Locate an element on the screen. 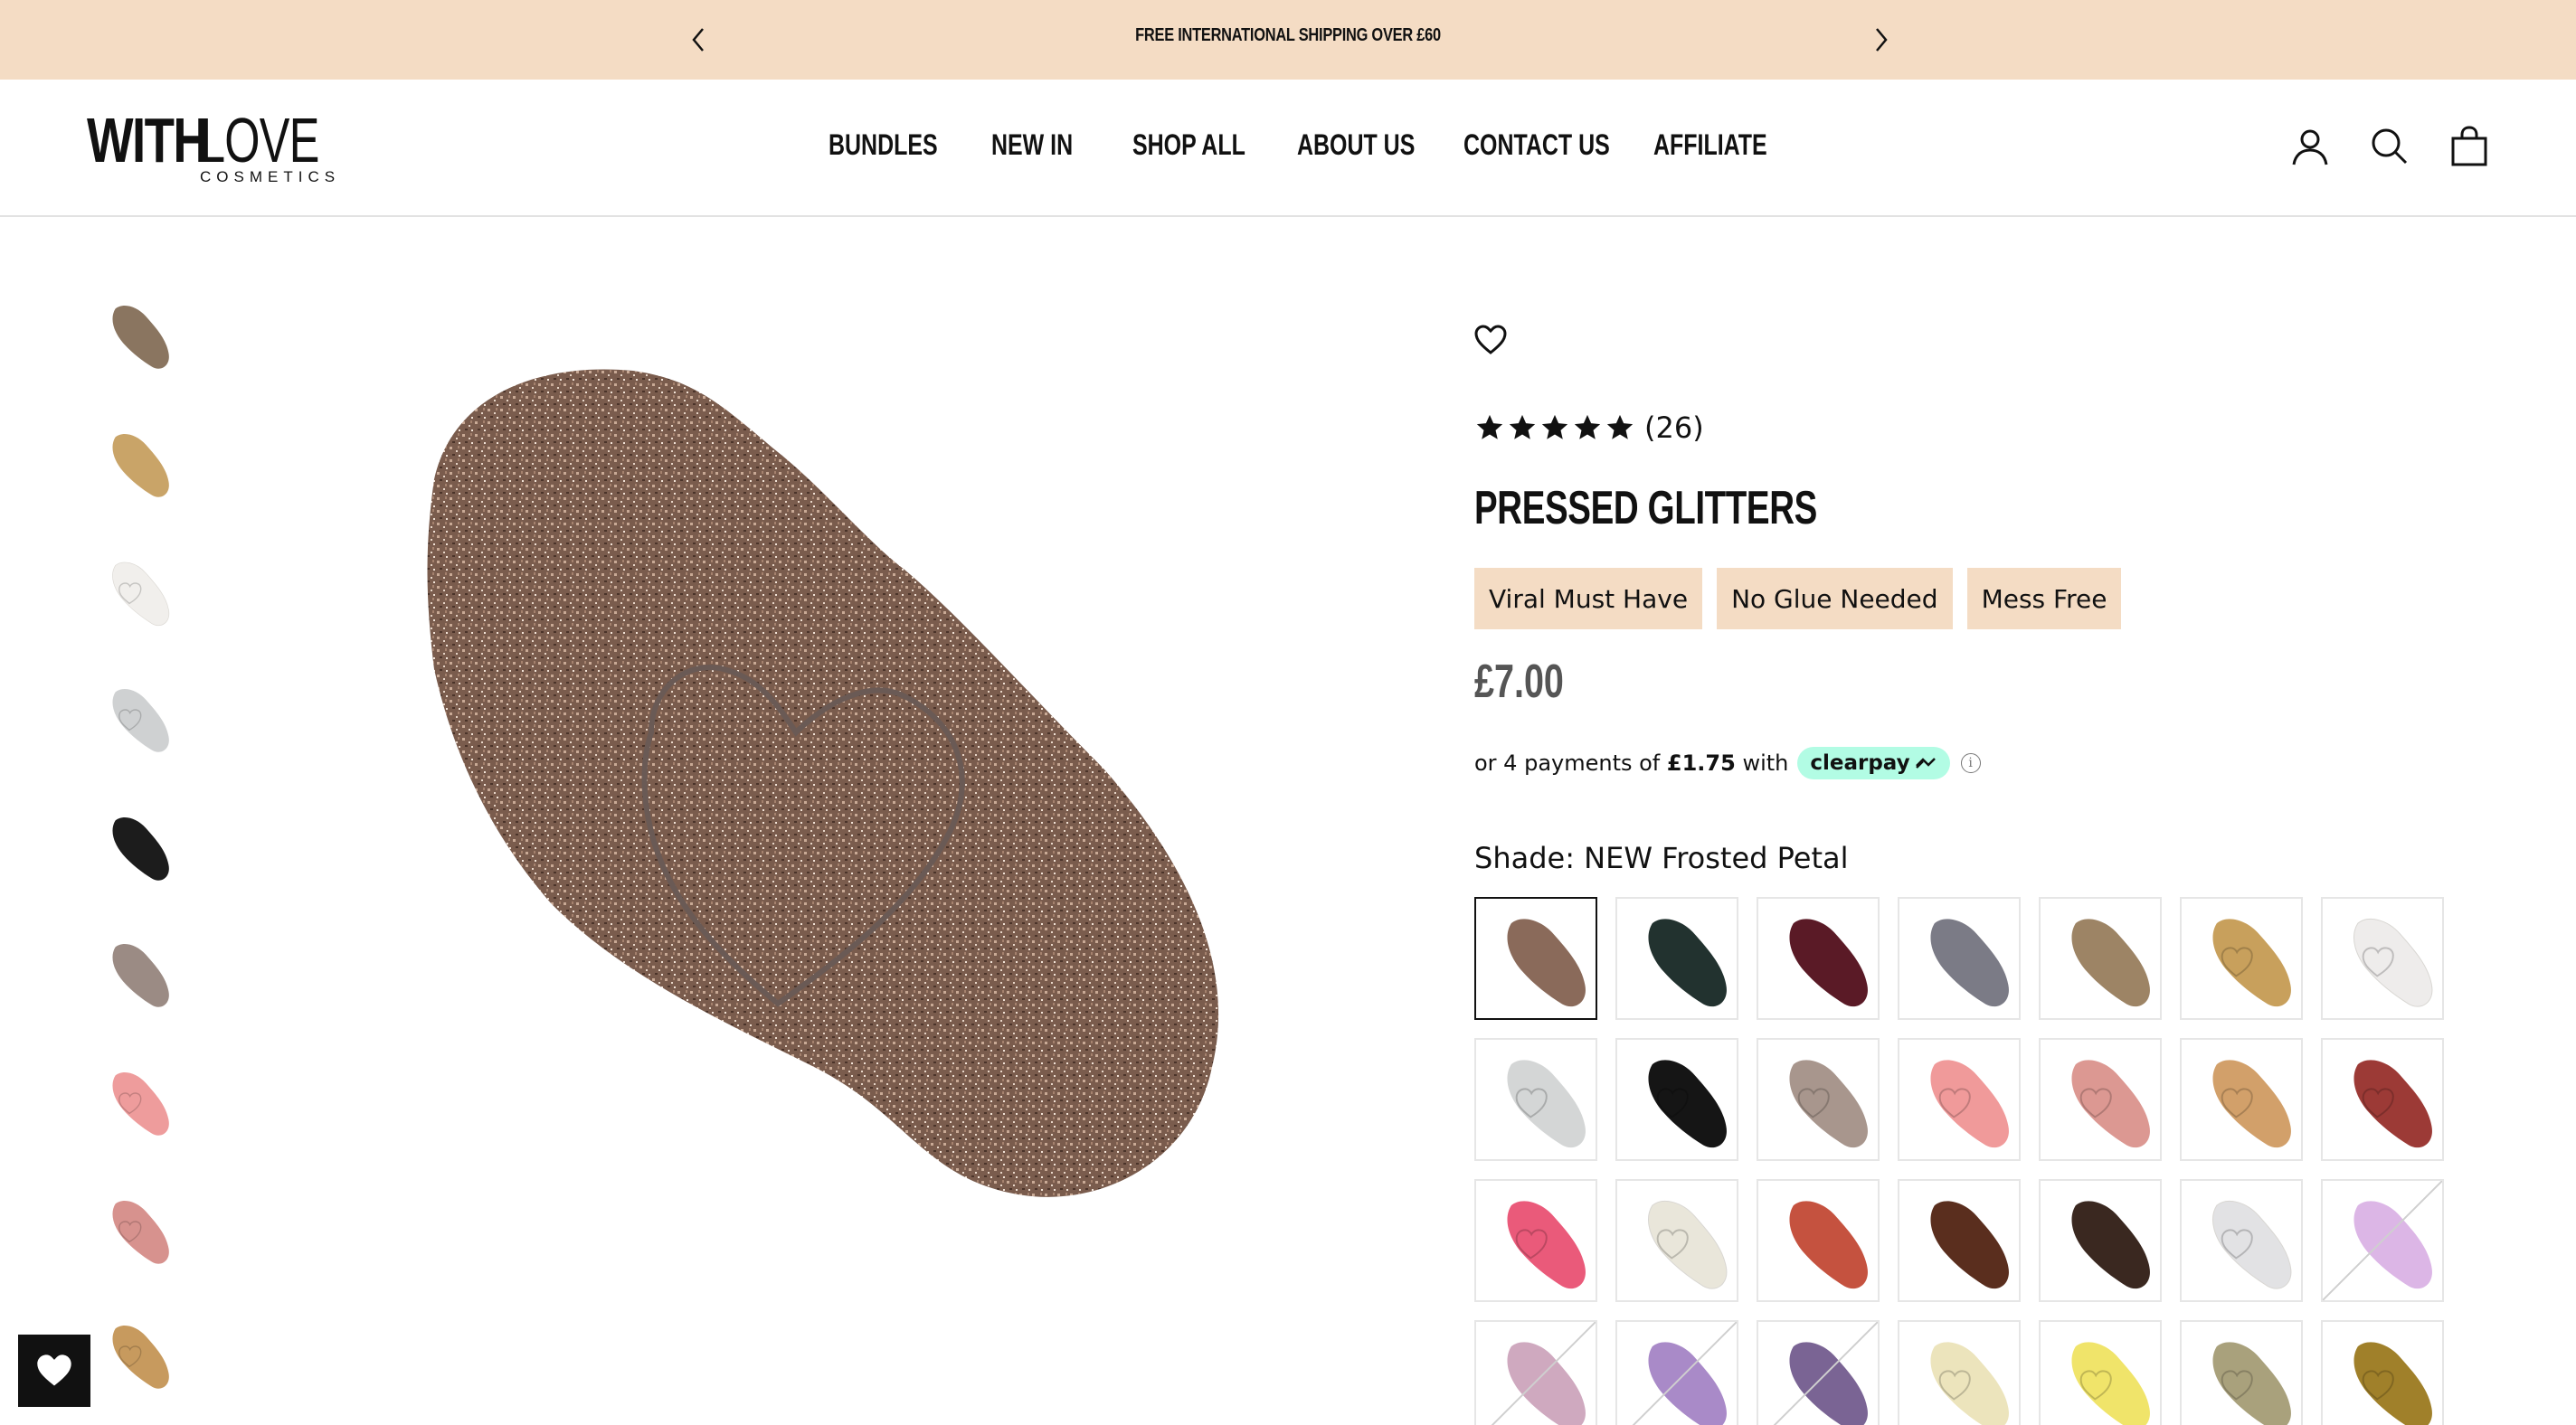  product-rating: (26) is located at coordinates (1589, 428).